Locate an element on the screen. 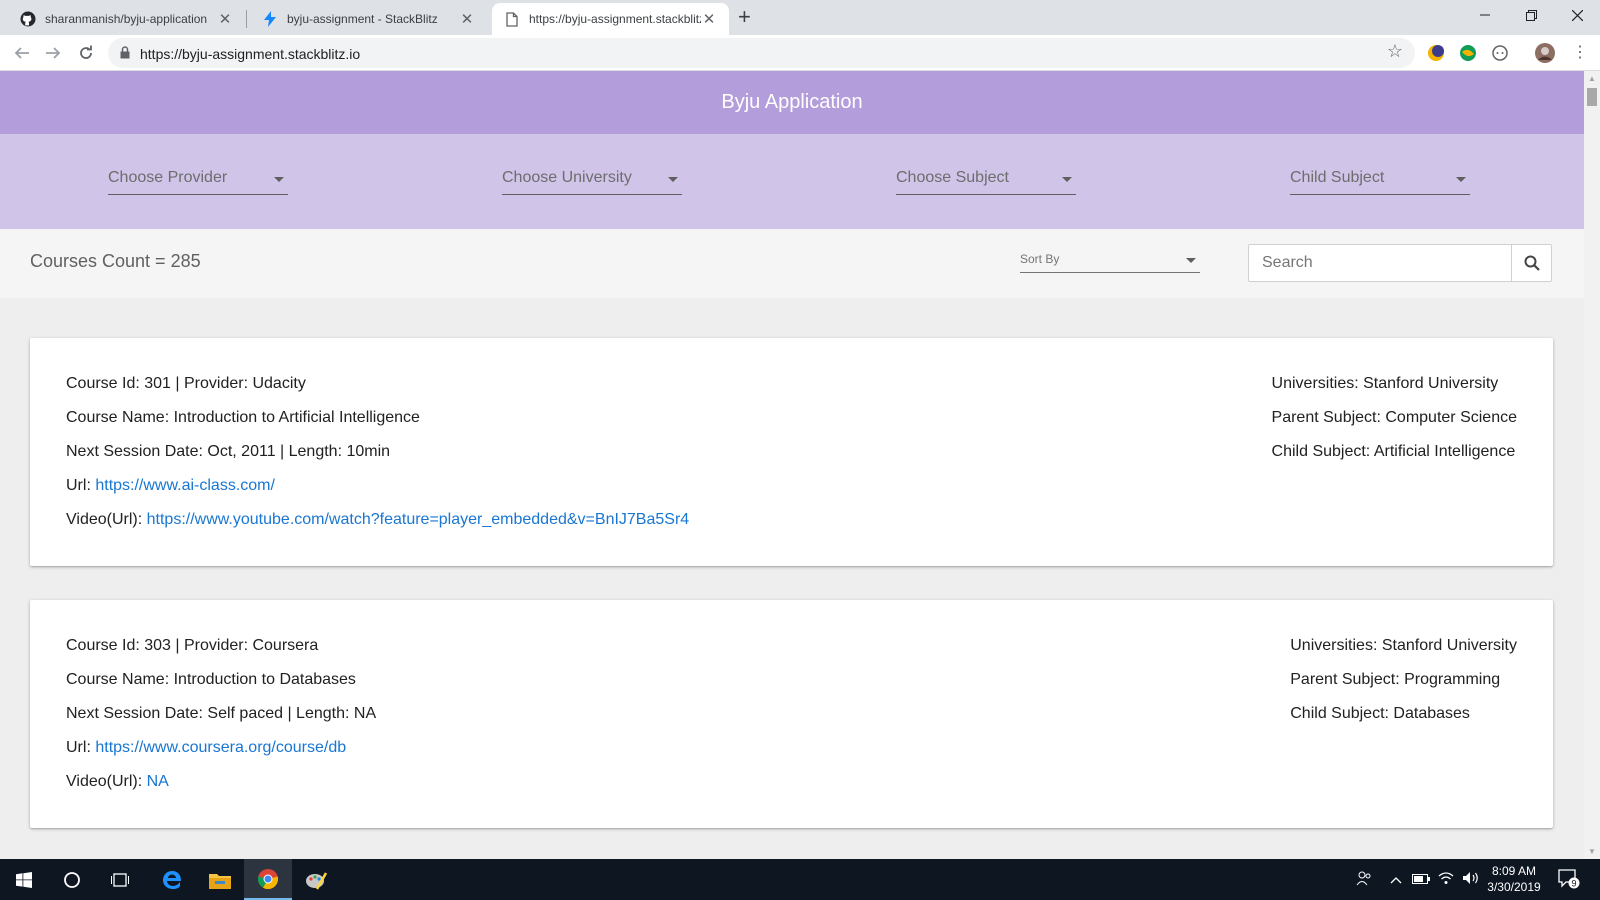 The height and width of the screenshot is (900, 1600). provider-dropdown-label: Choose Provider is located at coordinates (168, 177).